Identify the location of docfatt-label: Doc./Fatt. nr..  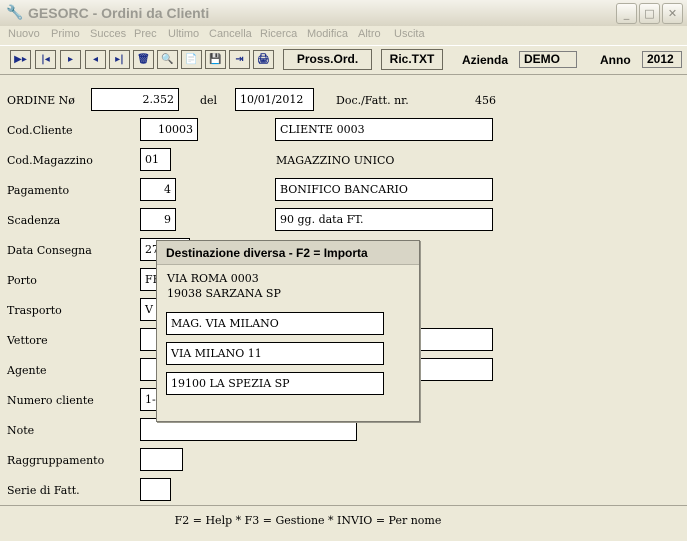
(372, 100).